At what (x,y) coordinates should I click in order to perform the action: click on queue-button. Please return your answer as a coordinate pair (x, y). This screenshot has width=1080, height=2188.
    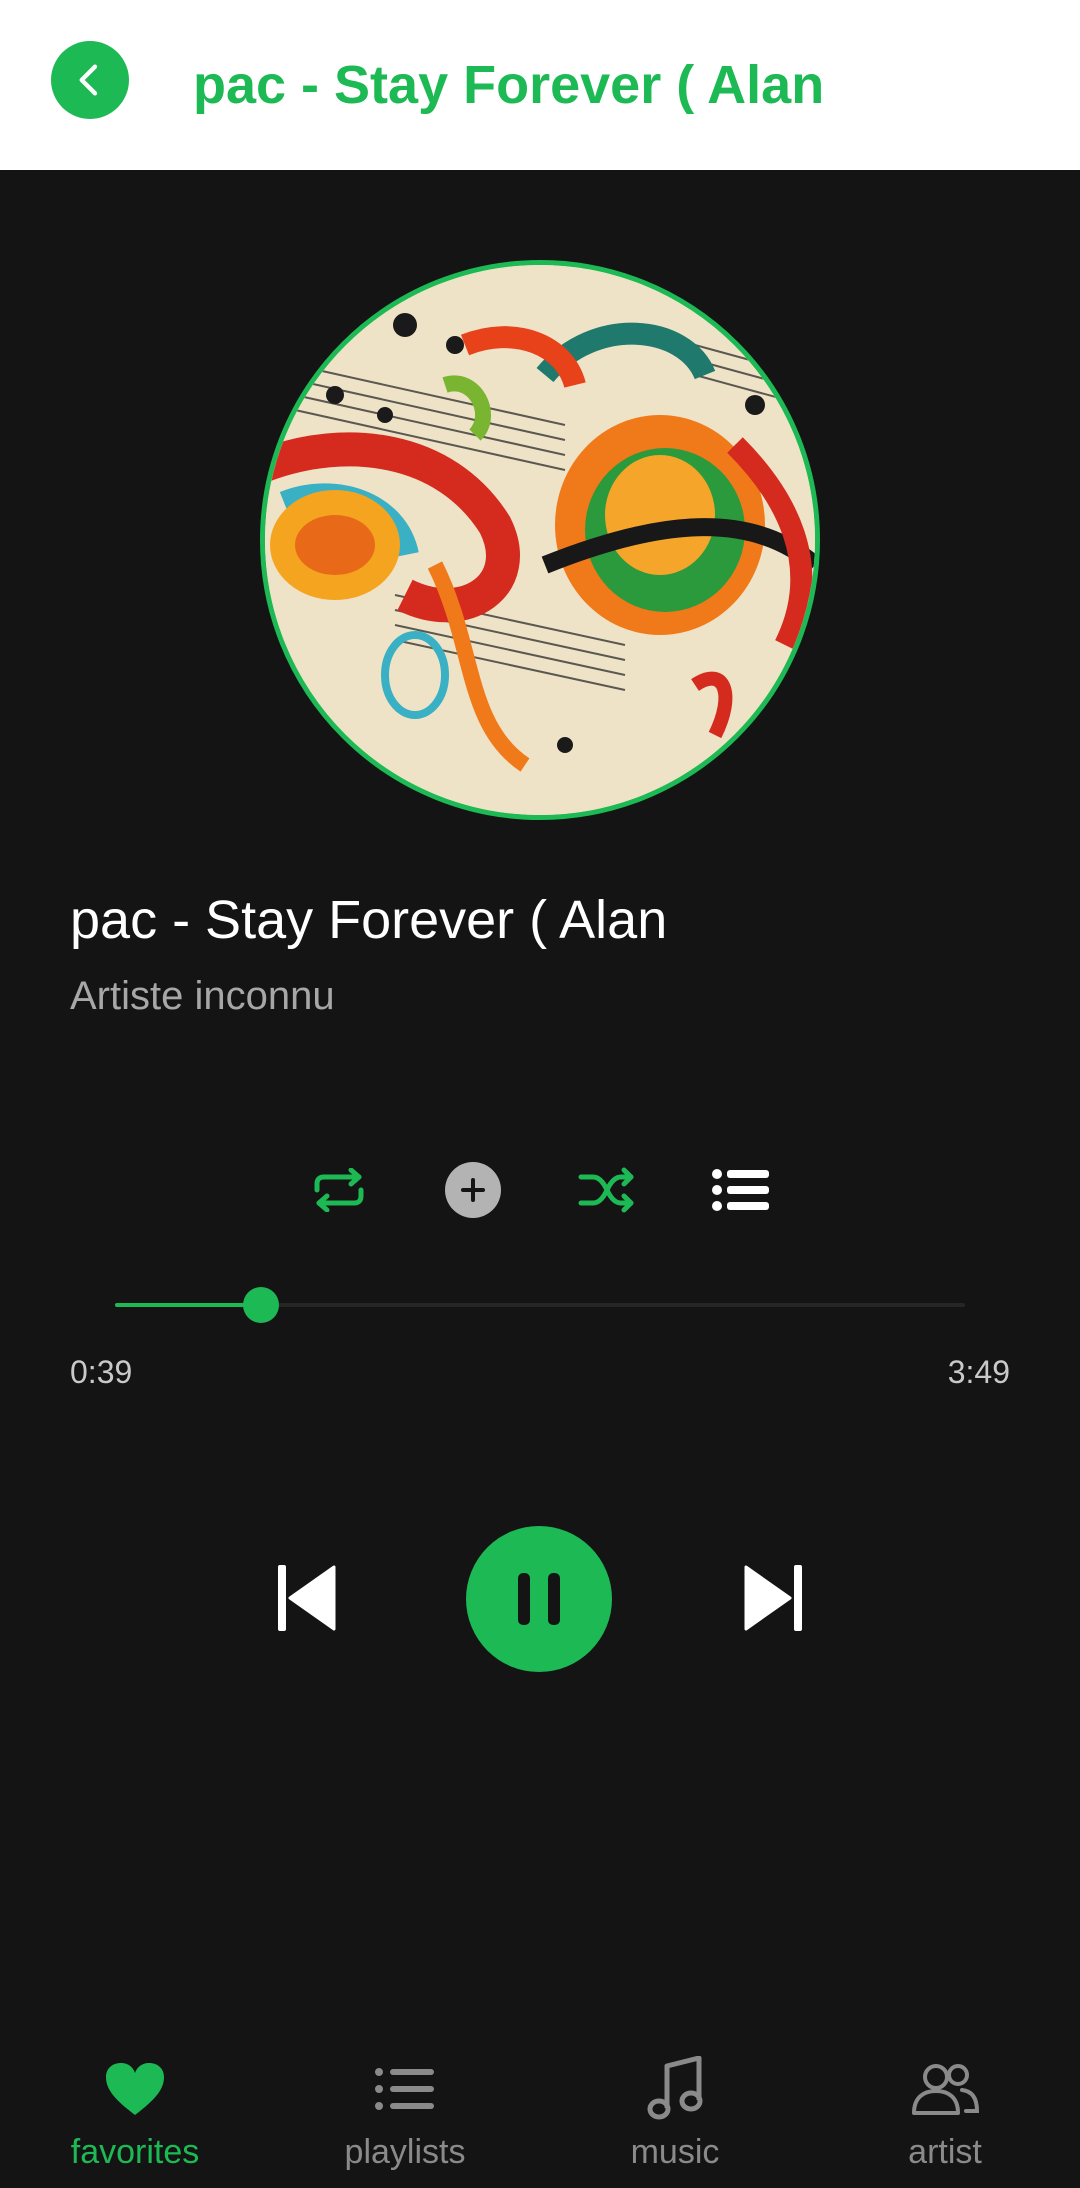
    Looking at the image, I should click on (741, 1190).